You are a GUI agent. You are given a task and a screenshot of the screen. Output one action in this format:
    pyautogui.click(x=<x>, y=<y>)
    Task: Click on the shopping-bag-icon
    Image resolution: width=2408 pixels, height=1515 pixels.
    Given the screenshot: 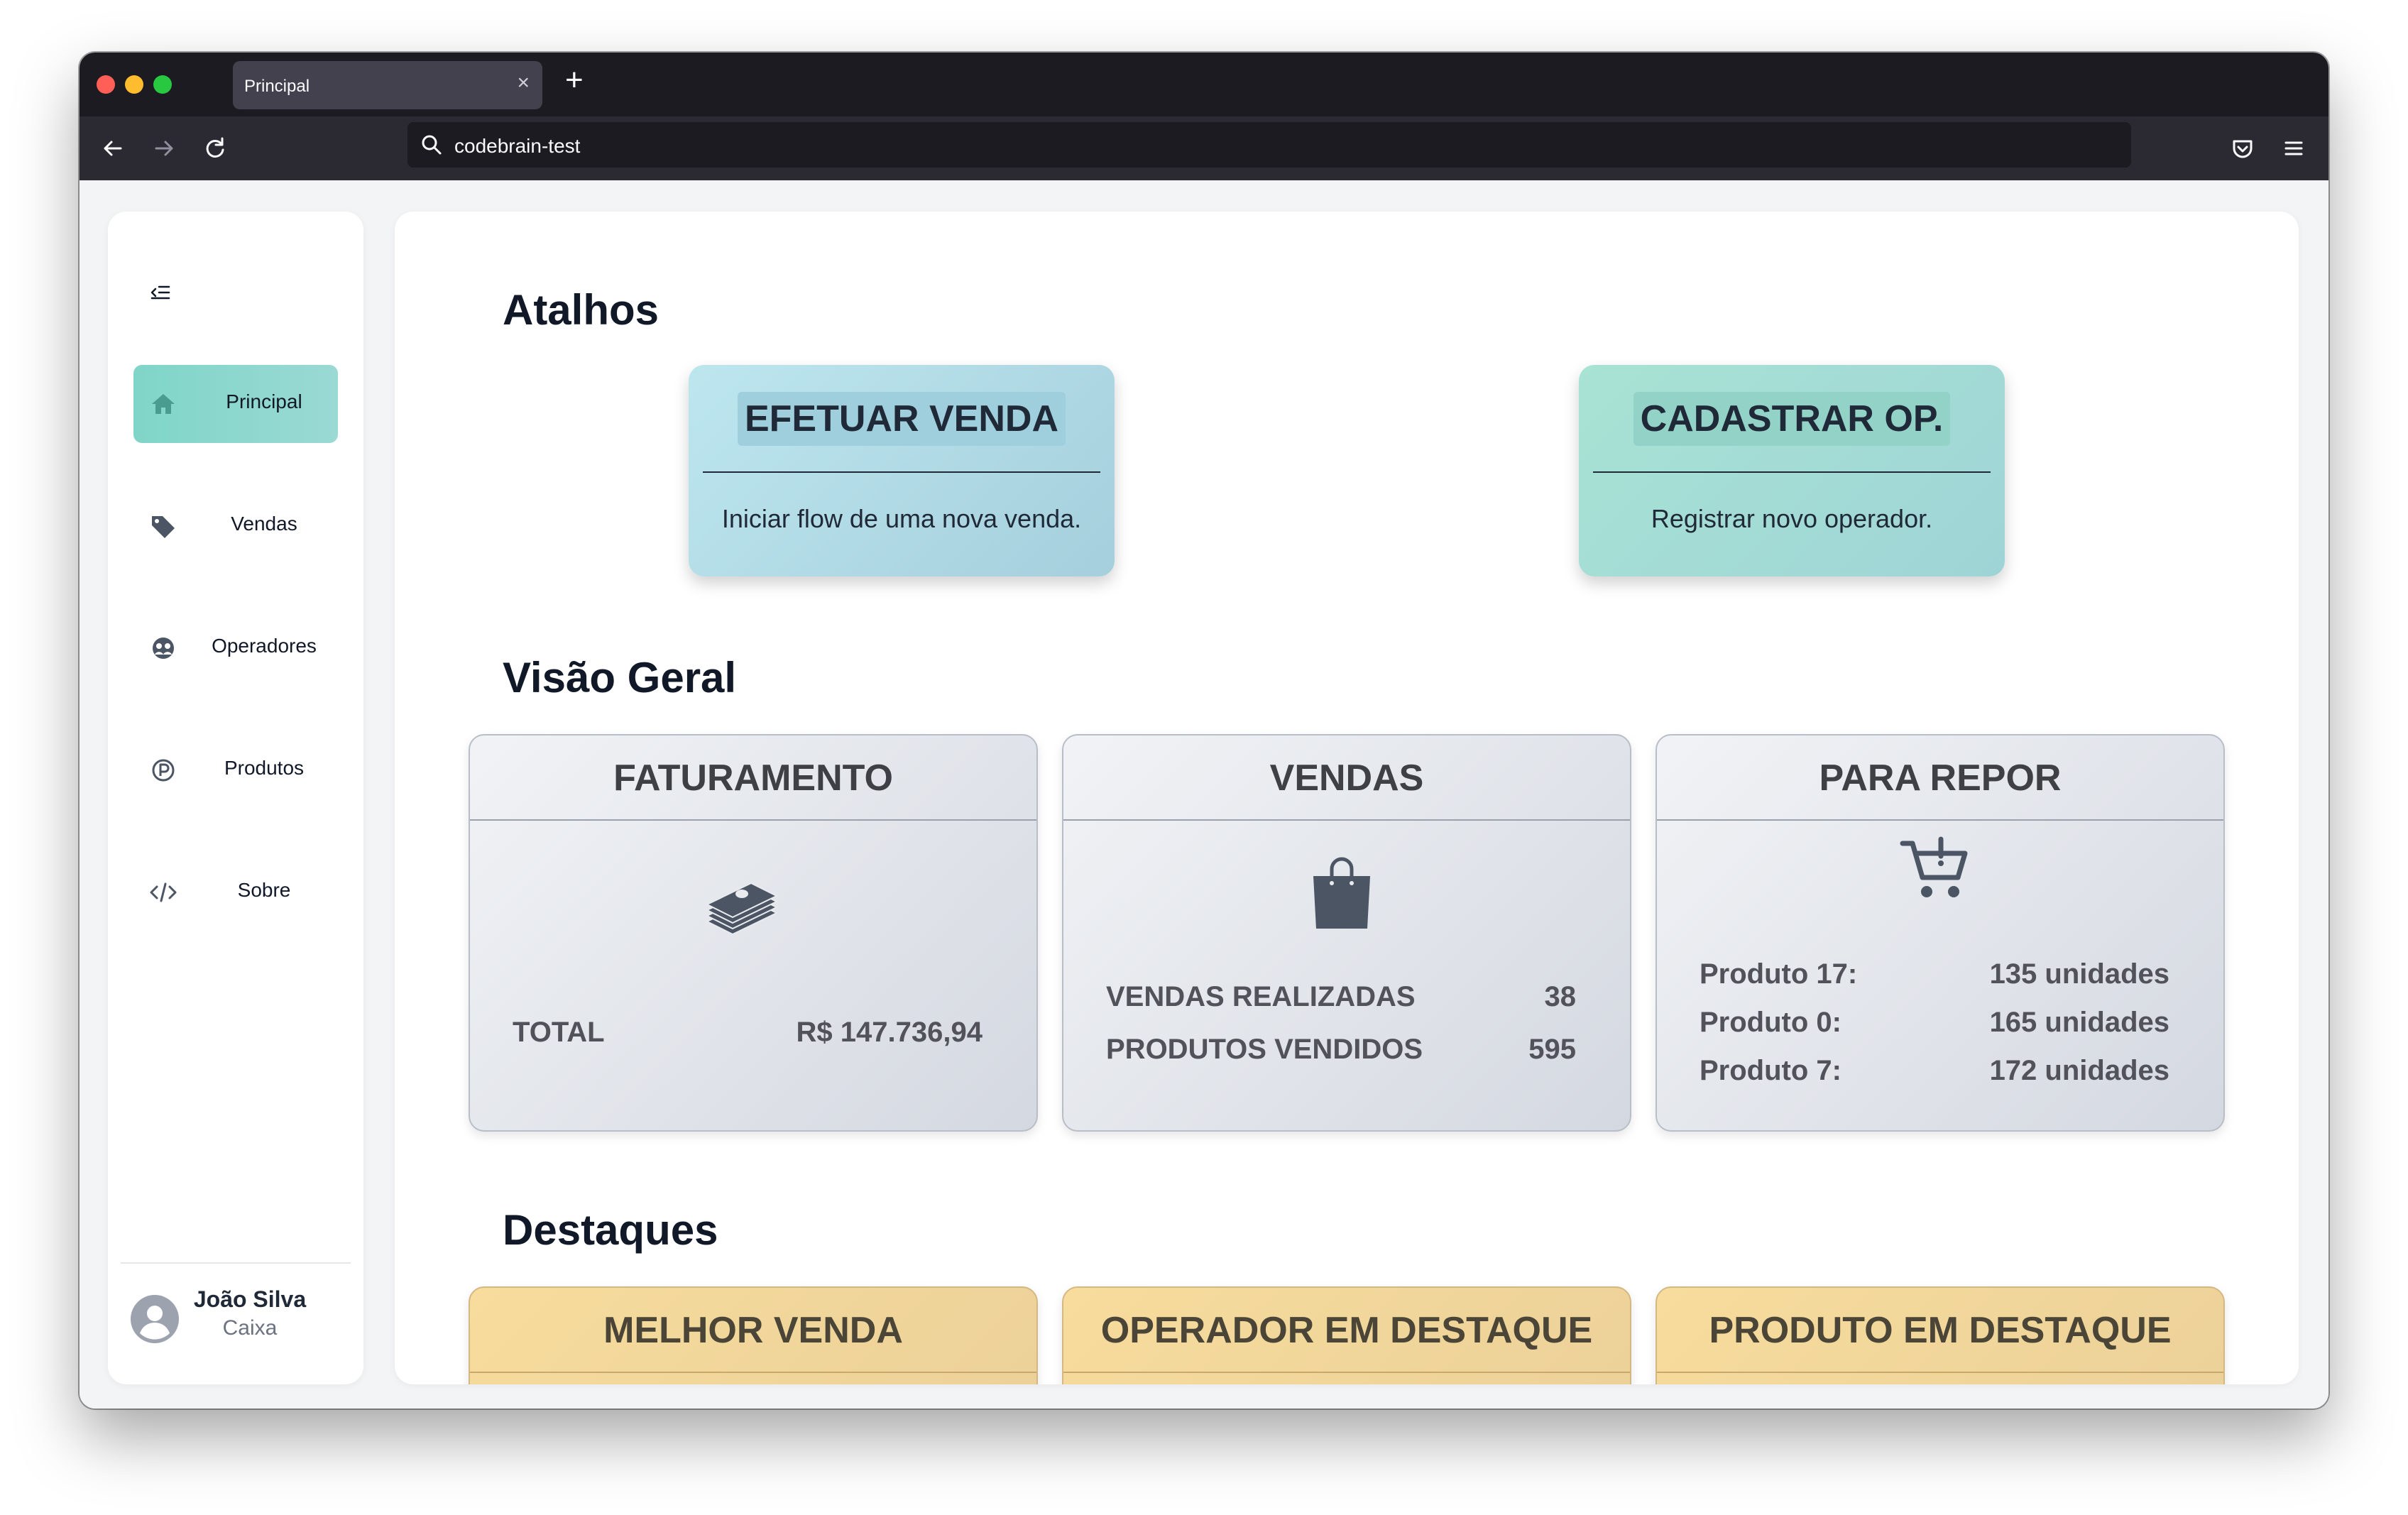 What is the action you would take?
    pyautogui.click(x=1341, y=893)
    